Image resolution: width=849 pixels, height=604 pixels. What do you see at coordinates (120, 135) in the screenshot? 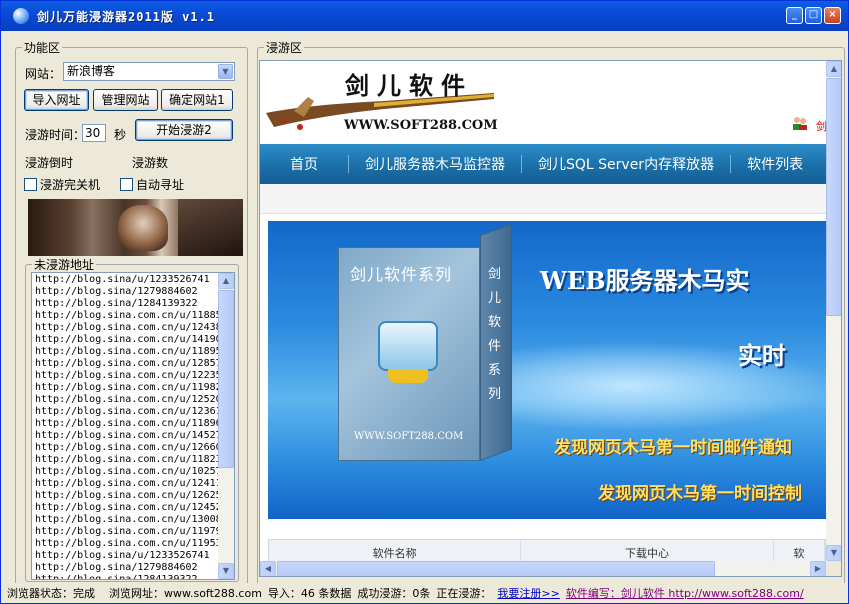
I see `time-unit: 秒` at bounding box center [120, 135].